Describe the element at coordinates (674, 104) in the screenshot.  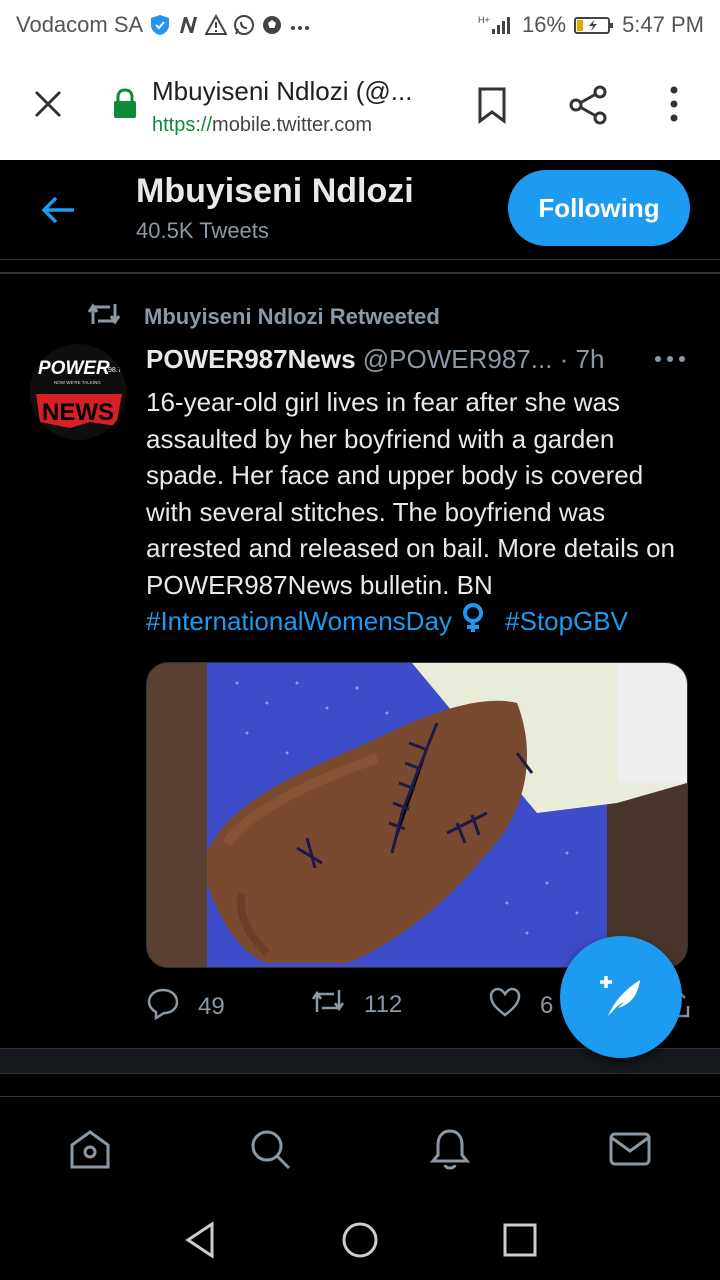
I see `overflow-menu-icon` at that location.